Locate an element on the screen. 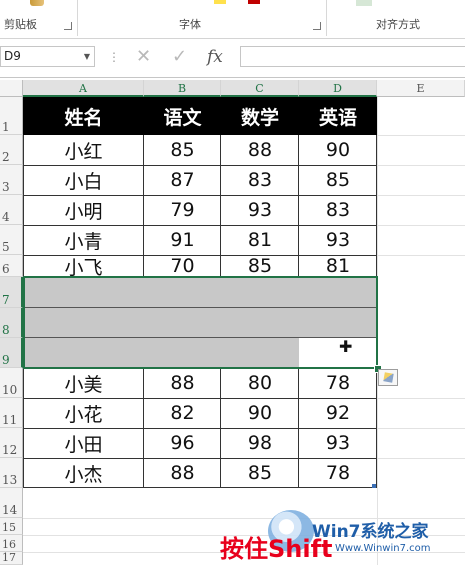 The width and height of the screenshot is (465, 565). cell-score: 91 is located at coordinates (182, 240).